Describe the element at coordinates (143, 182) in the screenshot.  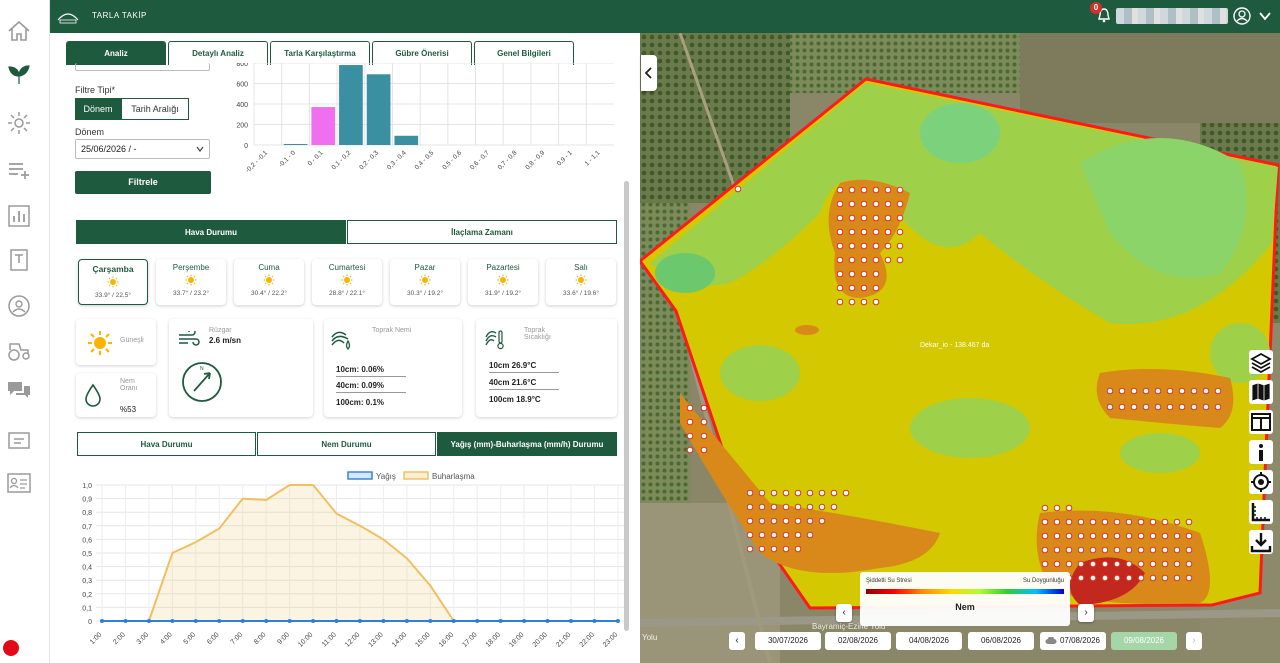
I see `filter-button: Filtrele` at that location.